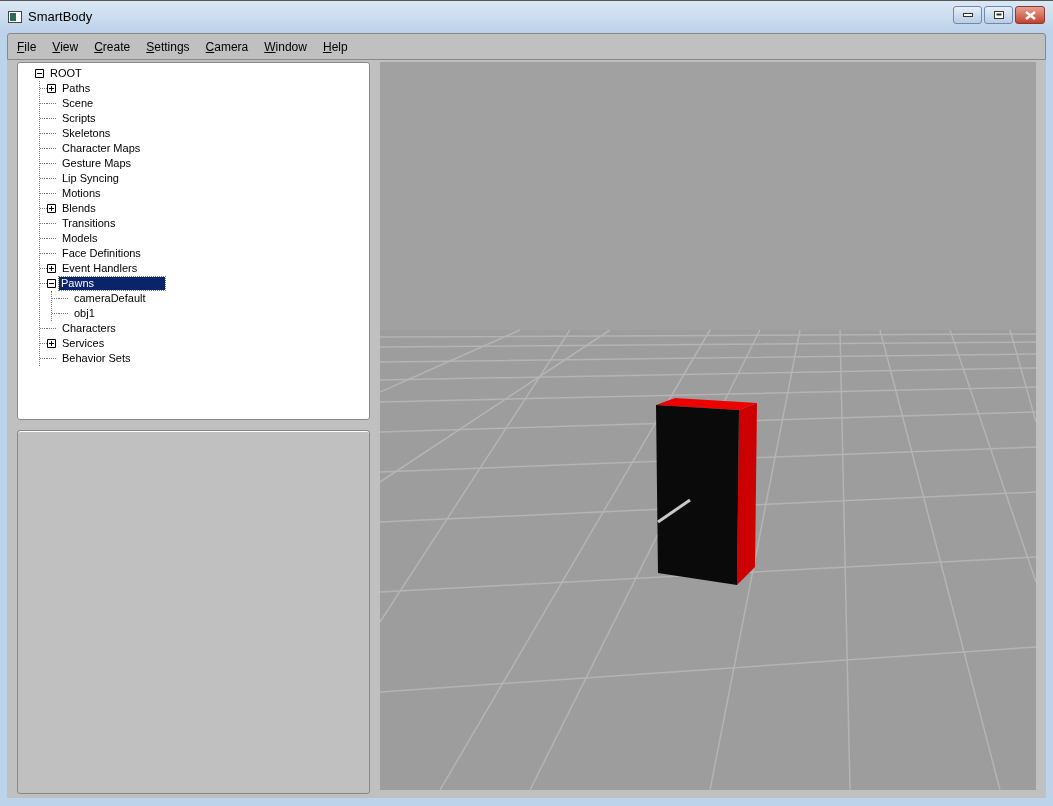 The width and height of the screenshot is (1053, 806). Describe the element at coordinates (101, 253) in the screenshot. I see `tree-item: Face Definitions` at that location.